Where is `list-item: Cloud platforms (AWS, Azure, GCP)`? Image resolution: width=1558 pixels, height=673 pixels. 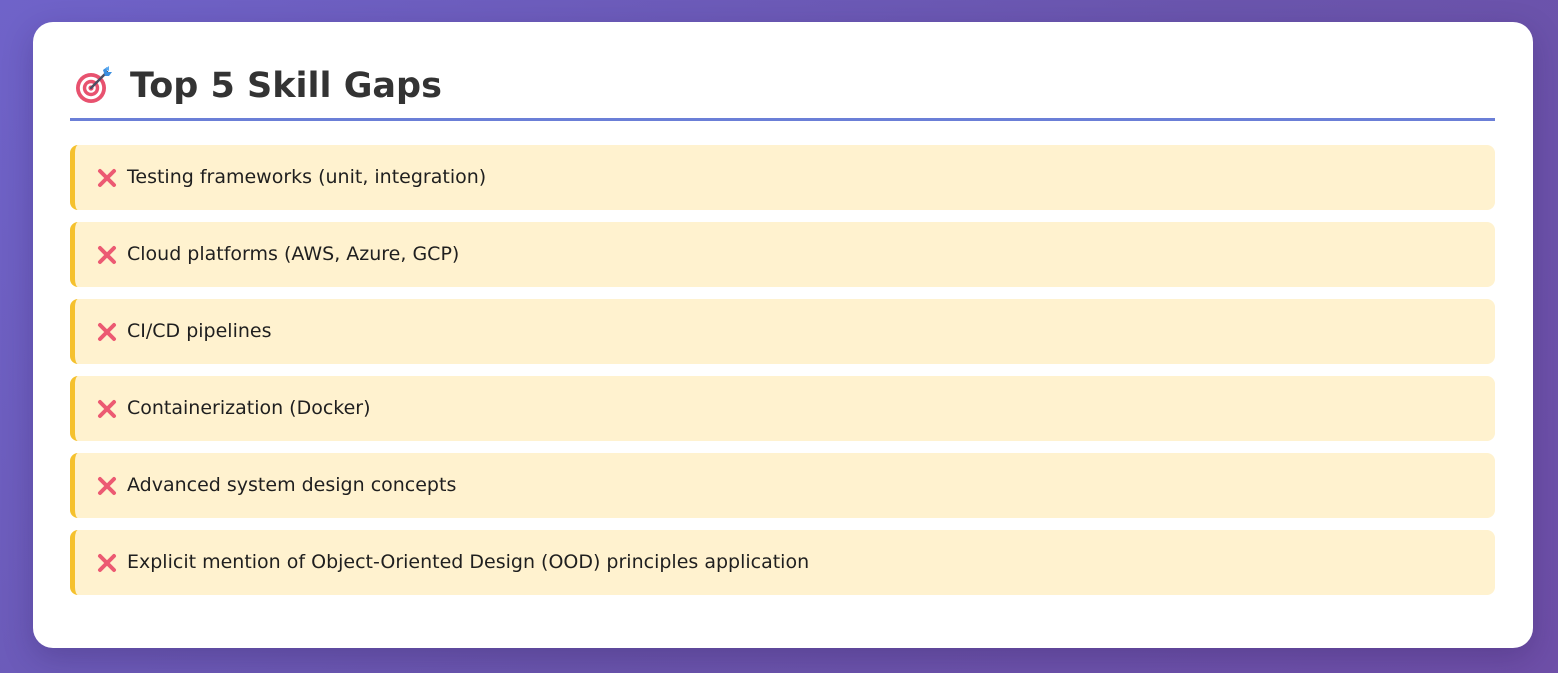
list-item: Cloud platforms (AWS, Azure, GCP) is located at coordinates (782, 254).